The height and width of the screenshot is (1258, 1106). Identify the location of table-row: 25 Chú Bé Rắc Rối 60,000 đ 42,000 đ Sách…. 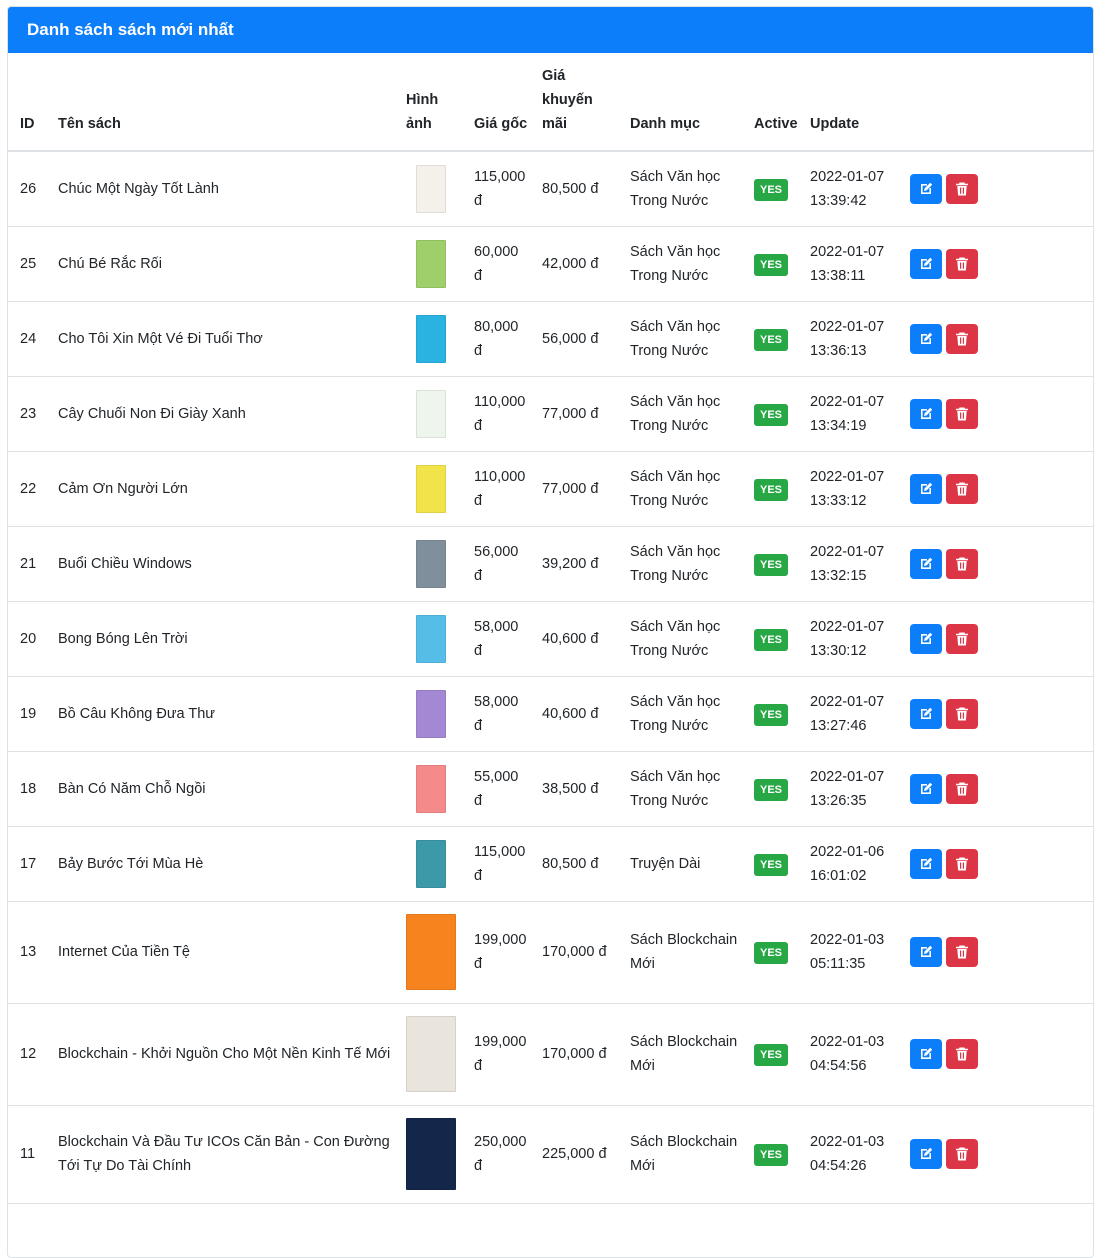
(550, 263).